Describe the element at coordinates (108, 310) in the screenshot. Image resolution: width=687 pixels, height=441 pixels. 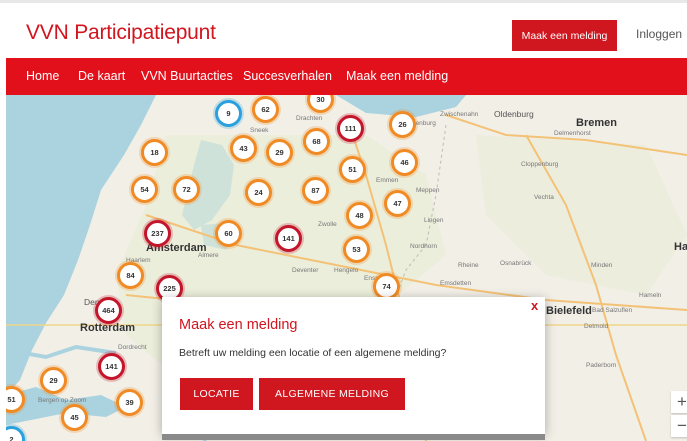
I see `map-cluster-marker: 464` at that location.